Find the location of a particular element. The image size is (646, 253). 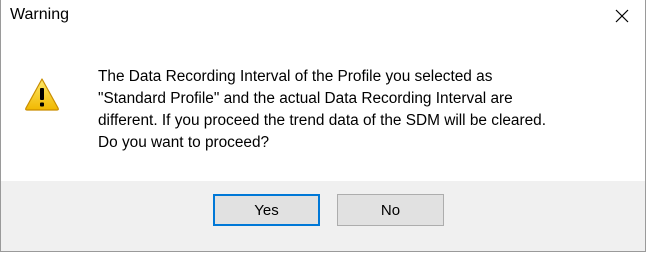

warning-triangle-icon is located at coordinates (42, 94).